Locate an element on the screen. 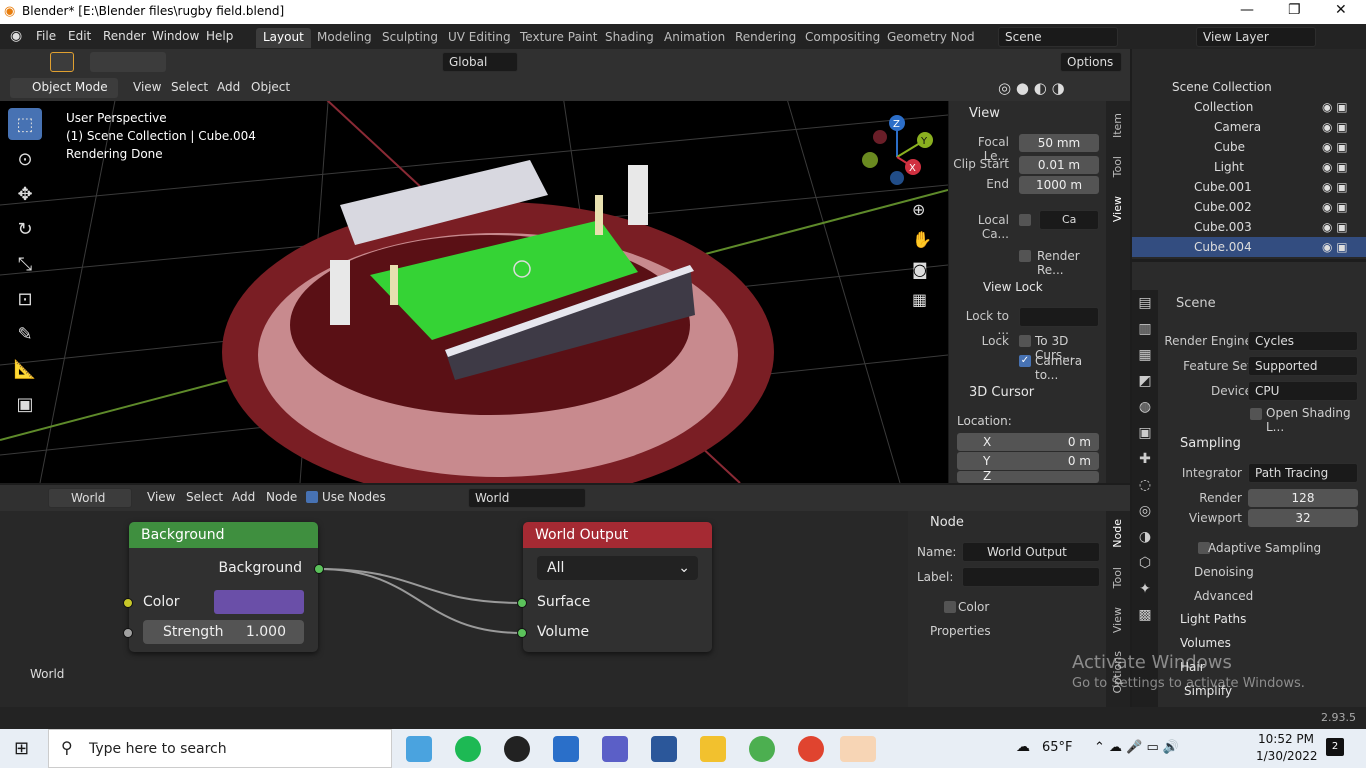 This screenshot has width=1366, height=768. chrome-profile-icon is located at coordinates (811, 749).